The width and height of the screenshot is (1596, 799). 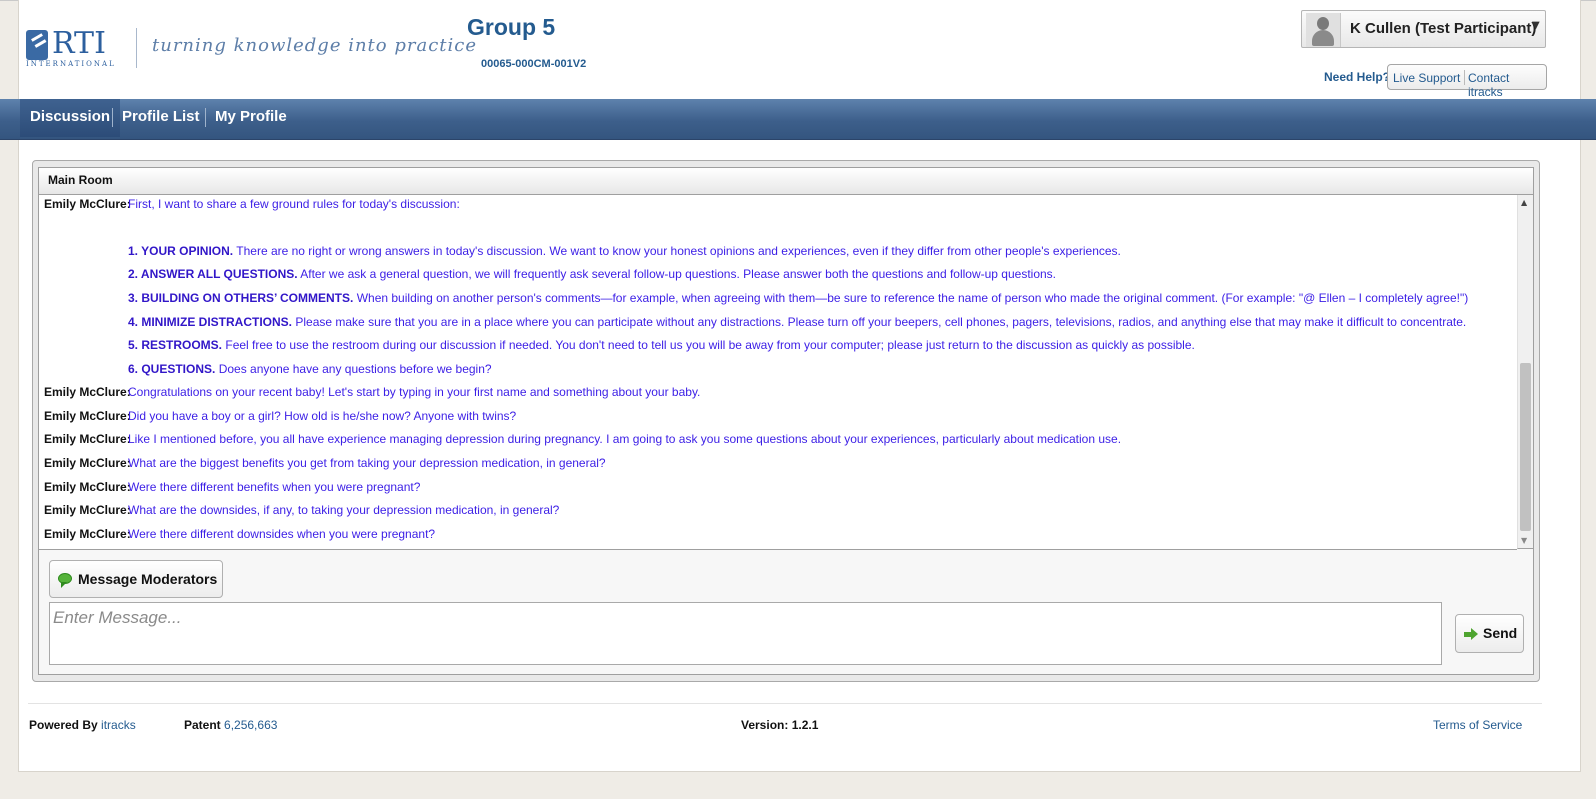 I want to click on rti-logo-mark-icon, so click(x=37, y=45).